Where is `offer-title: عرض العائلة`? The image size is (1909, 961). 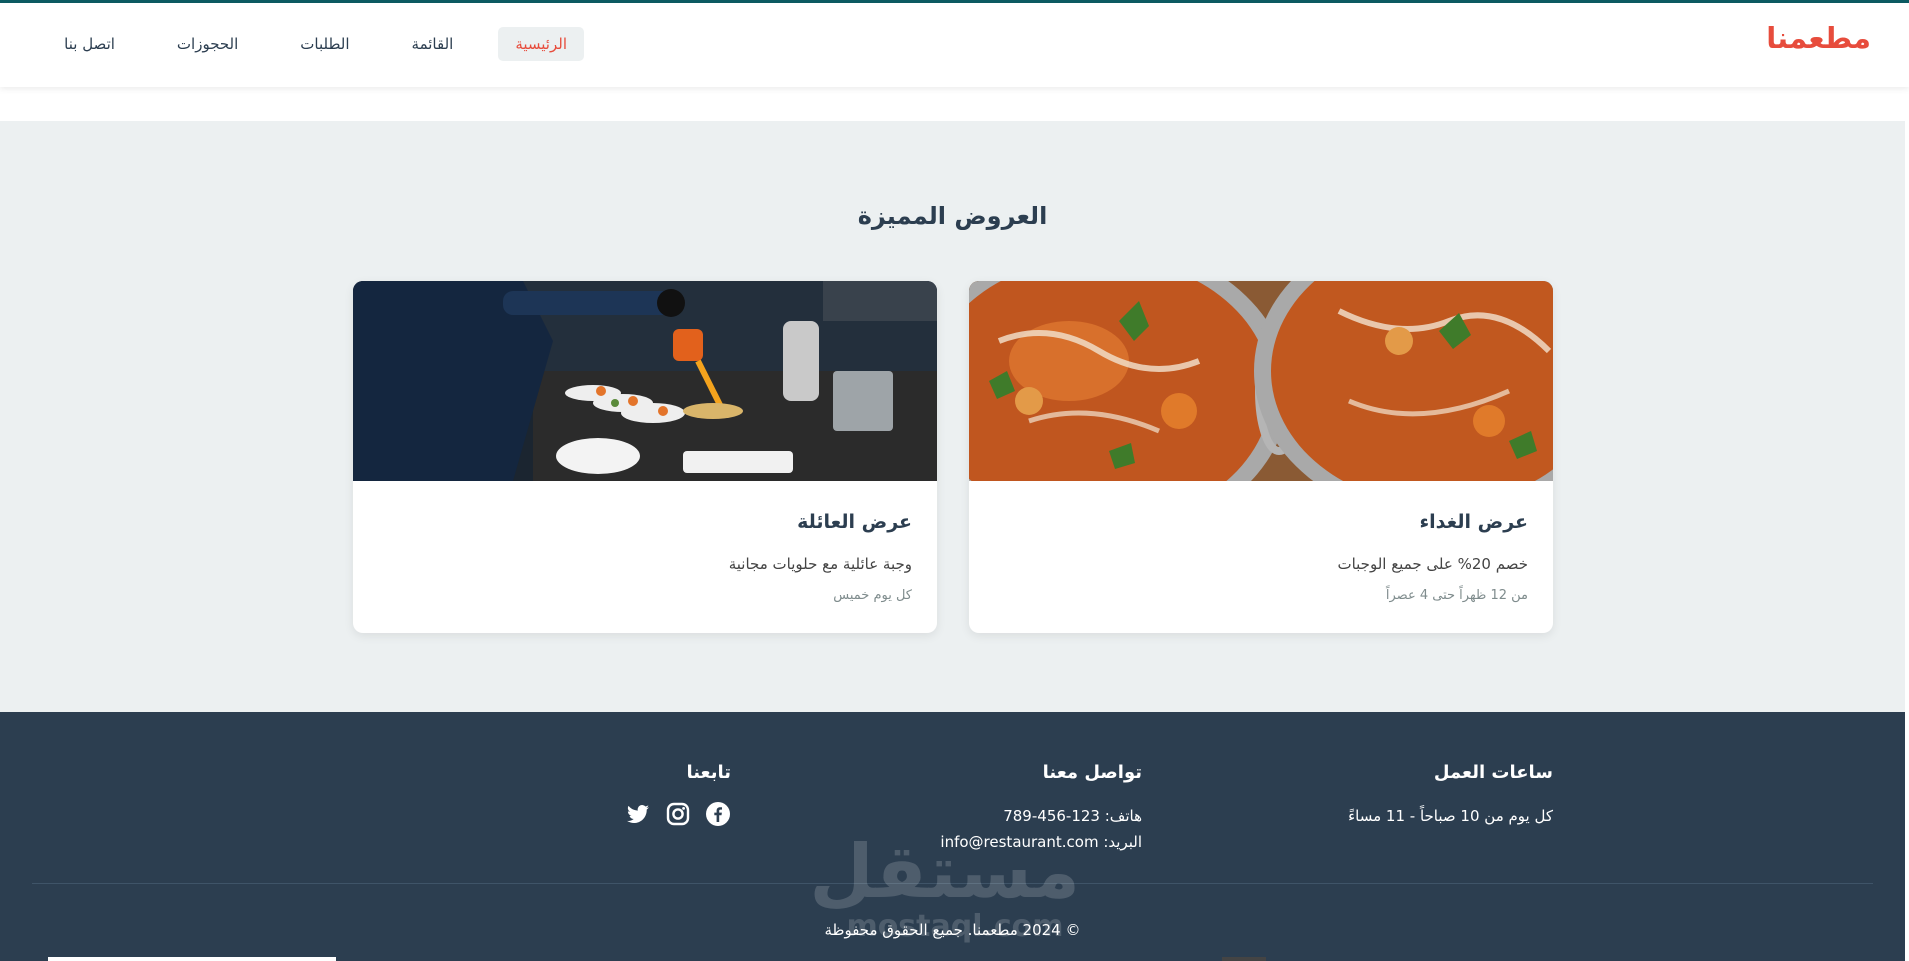
offer-title: عرض العائلة is located at coordinates (854, 522).